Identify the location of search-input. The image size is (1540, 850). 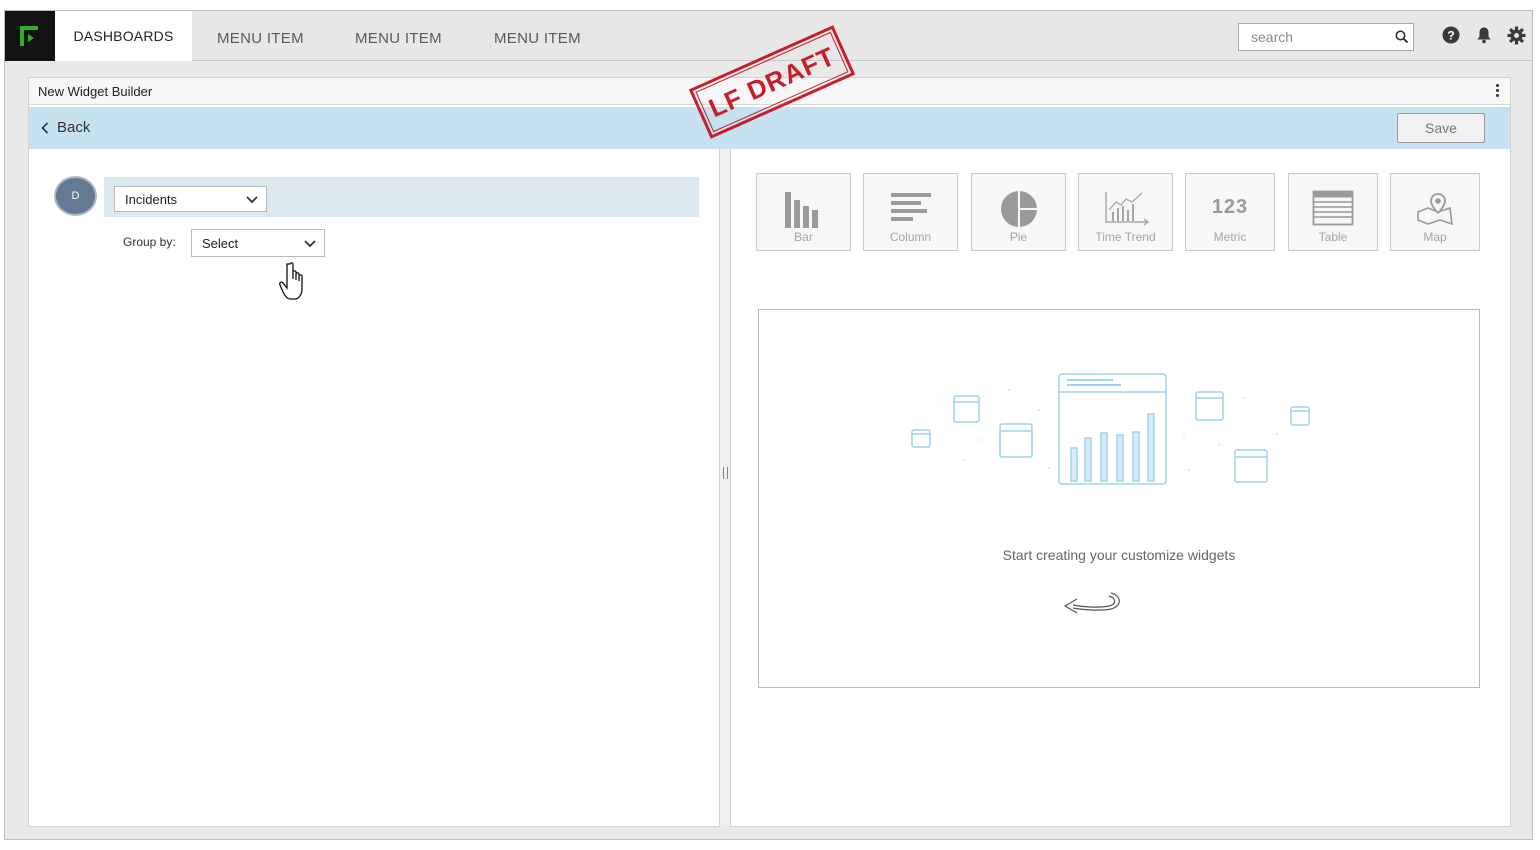
(1309, 37).